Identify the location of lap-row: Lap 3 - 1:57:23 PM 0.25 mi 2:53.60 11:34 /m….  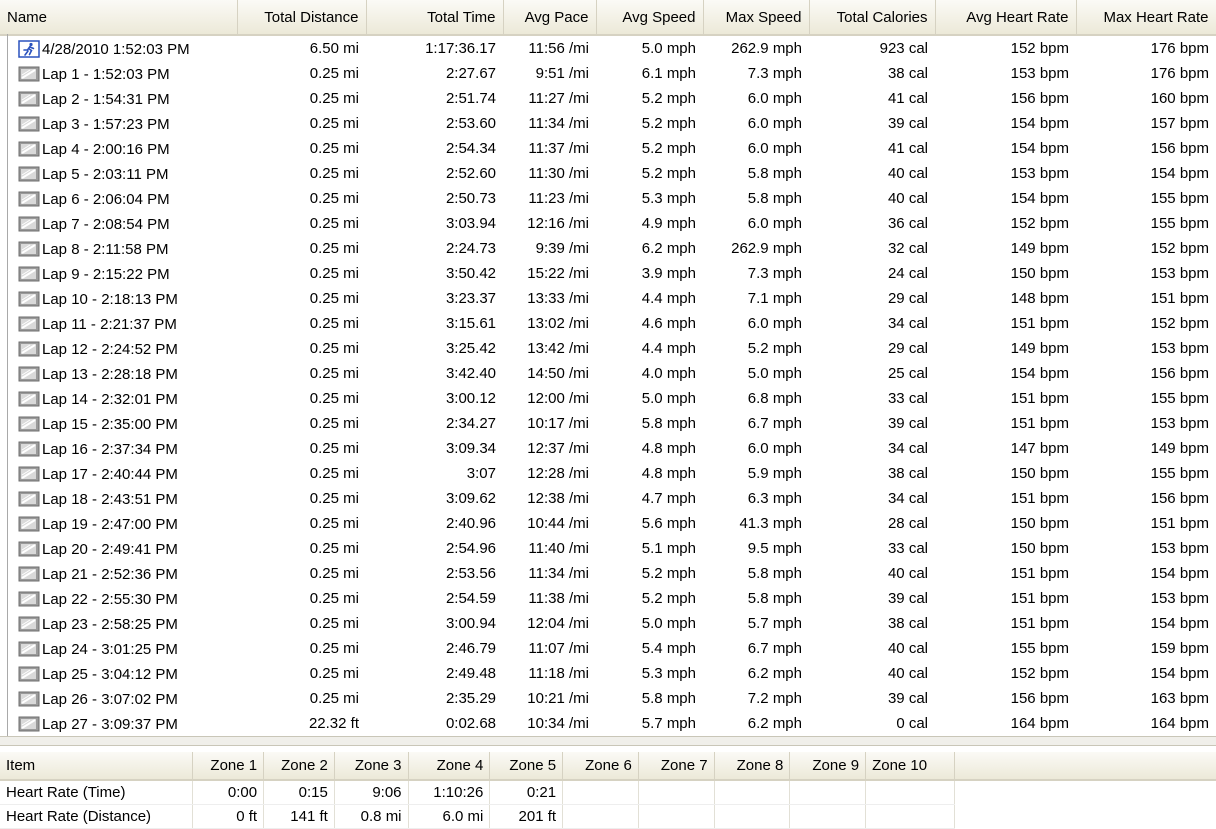
(608, 123).